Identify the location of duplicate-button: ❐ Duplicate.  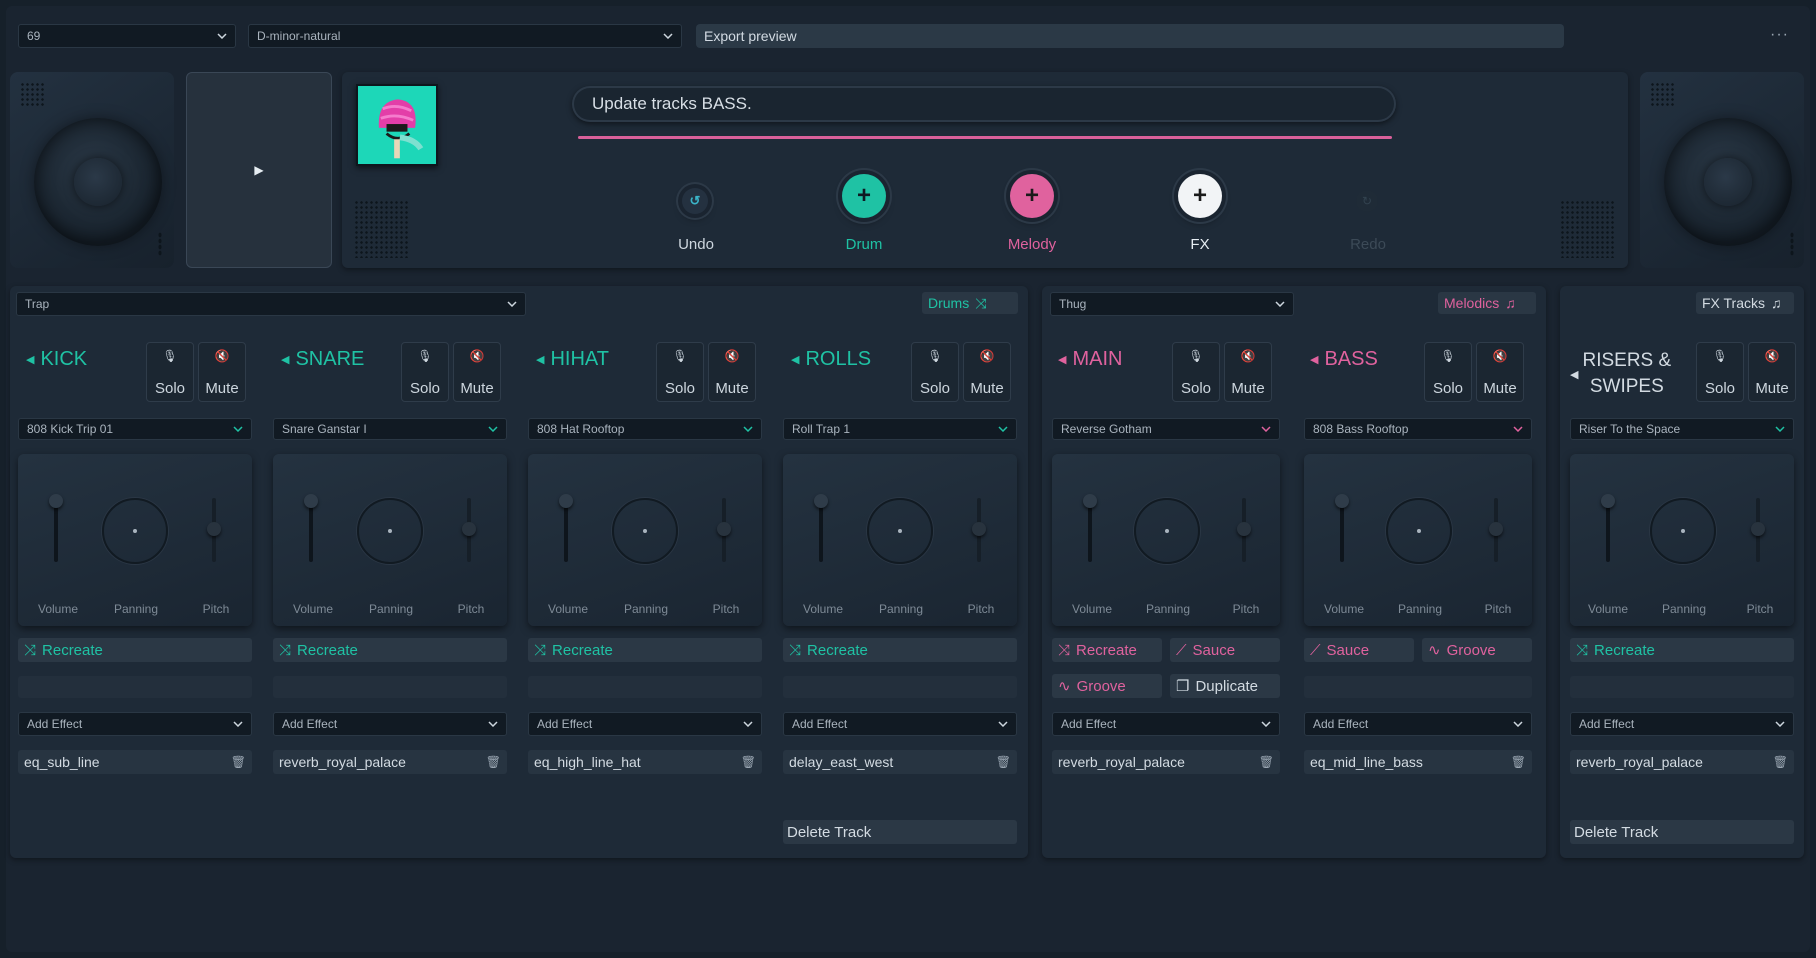
(1225, 686).